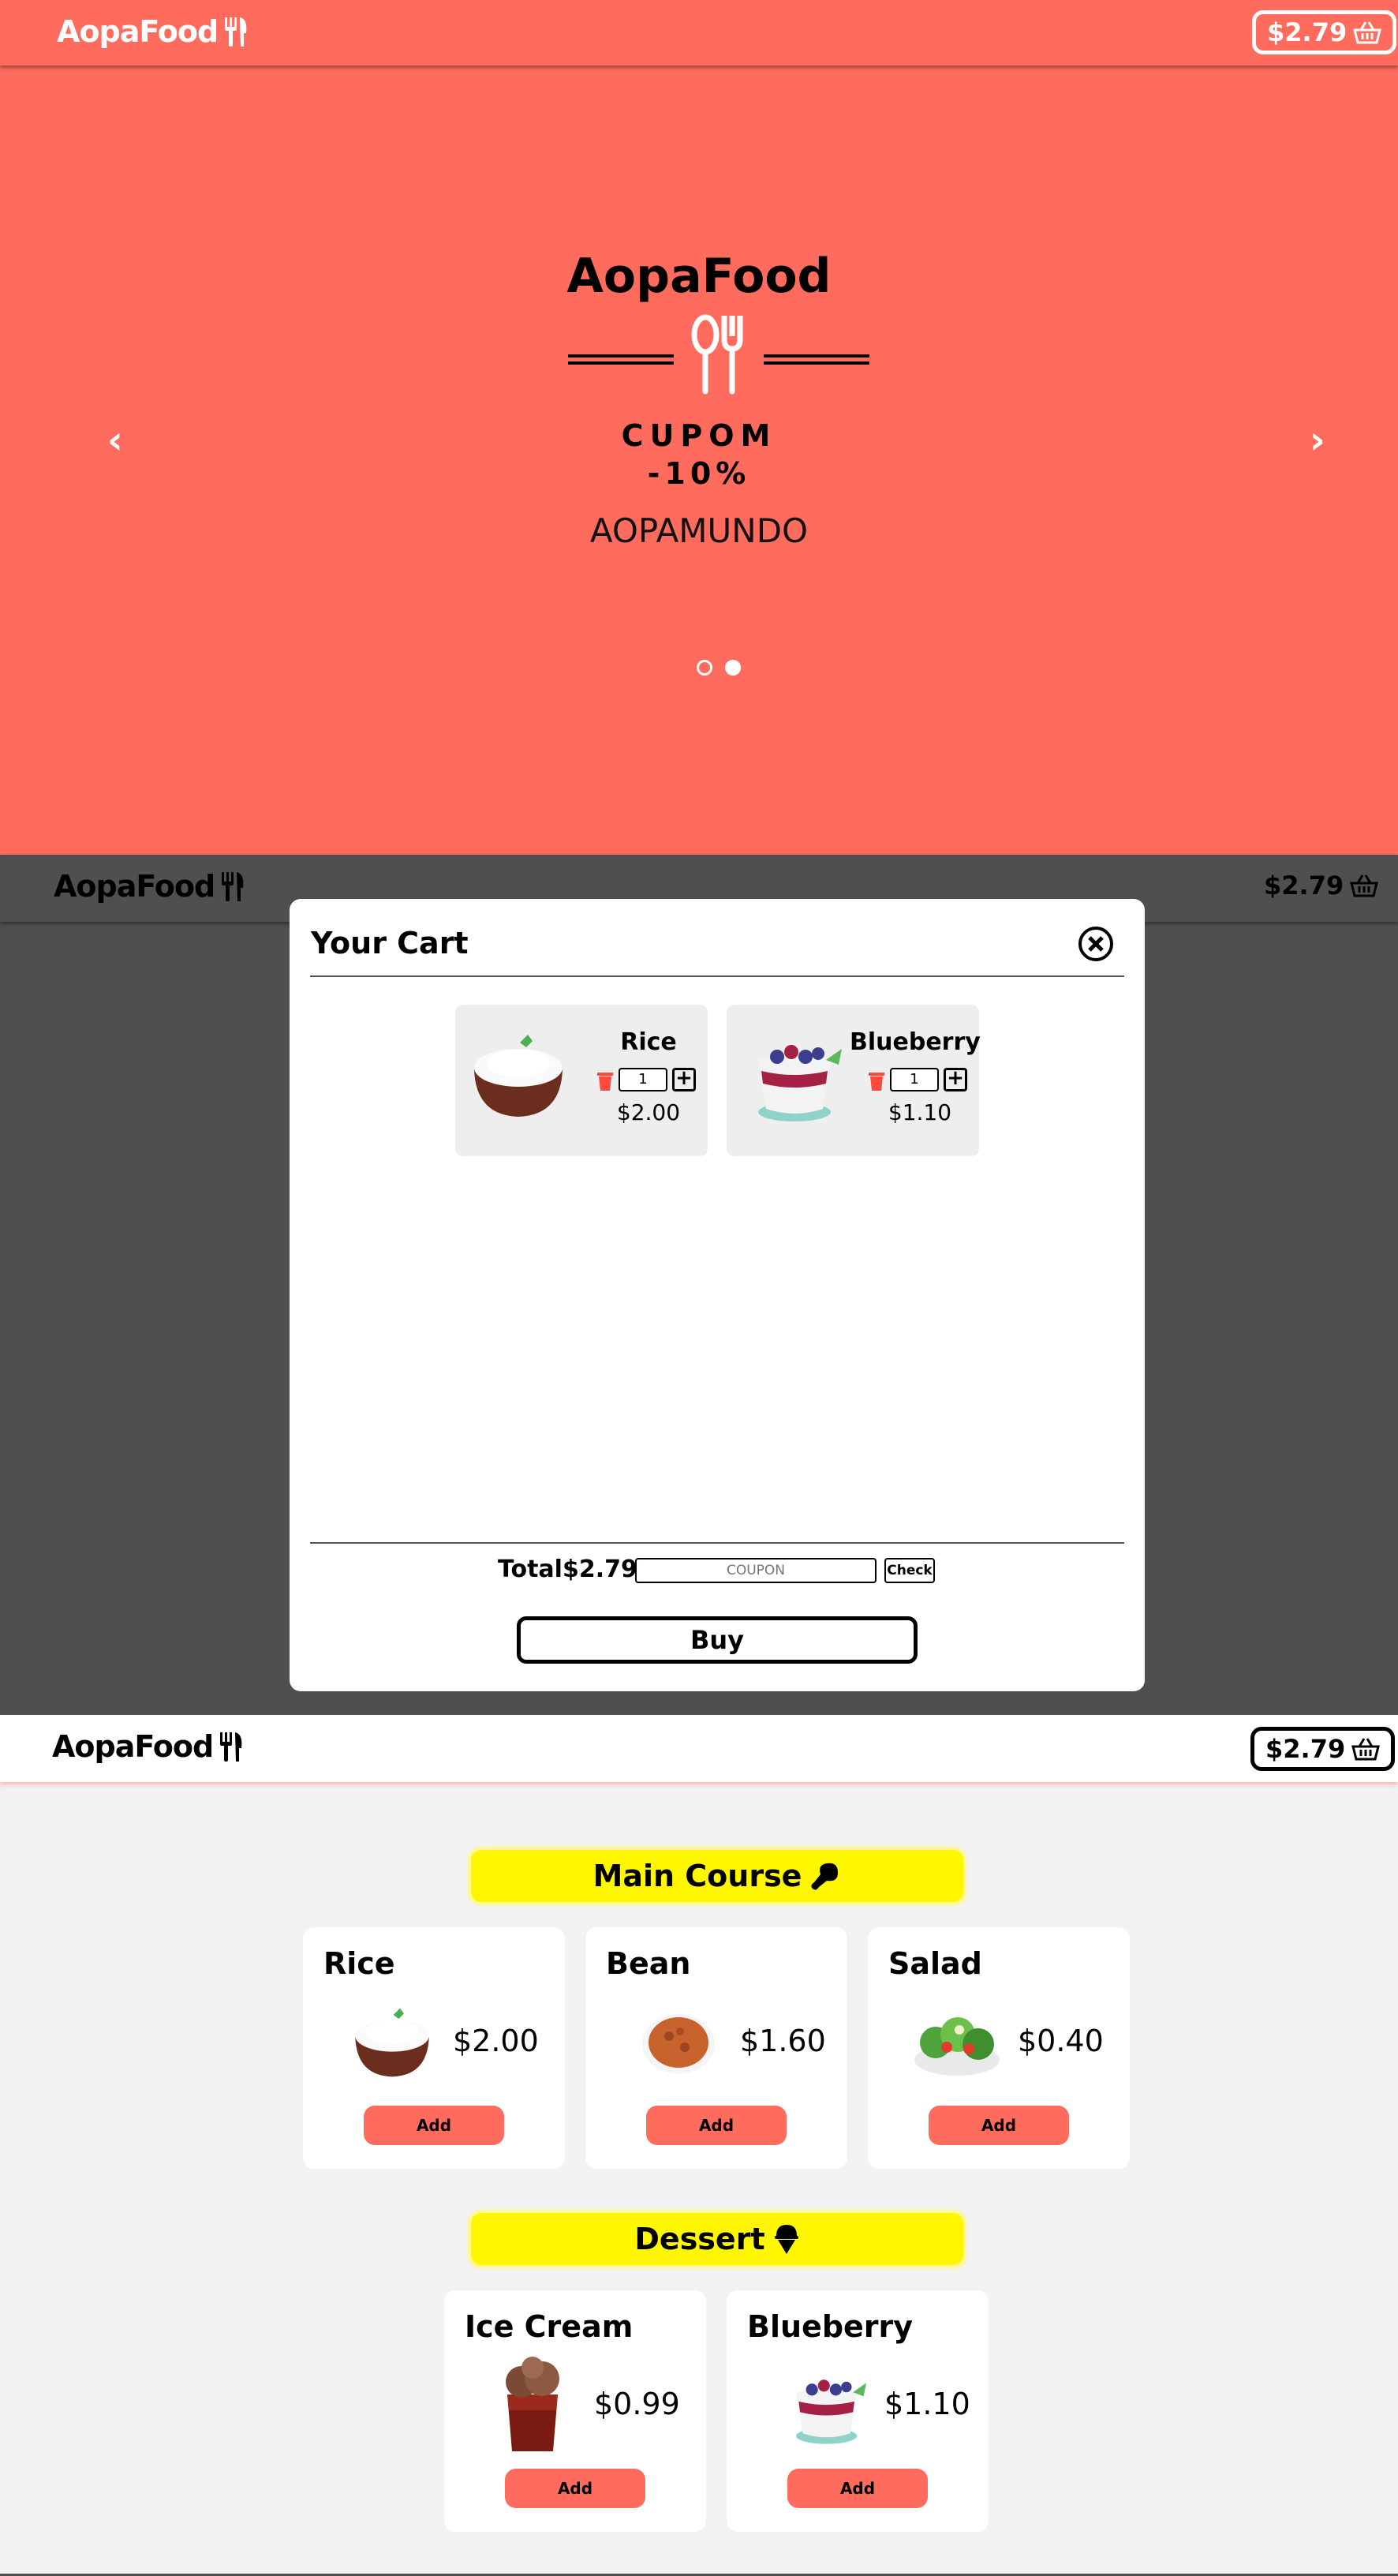 The height and width of the screenshot is (2576, 1398). What do you see at coordinates (1061, 2041) in the screenshot?
I see `menu-item-price: $0.40` at bounding box center [1061, 2041].